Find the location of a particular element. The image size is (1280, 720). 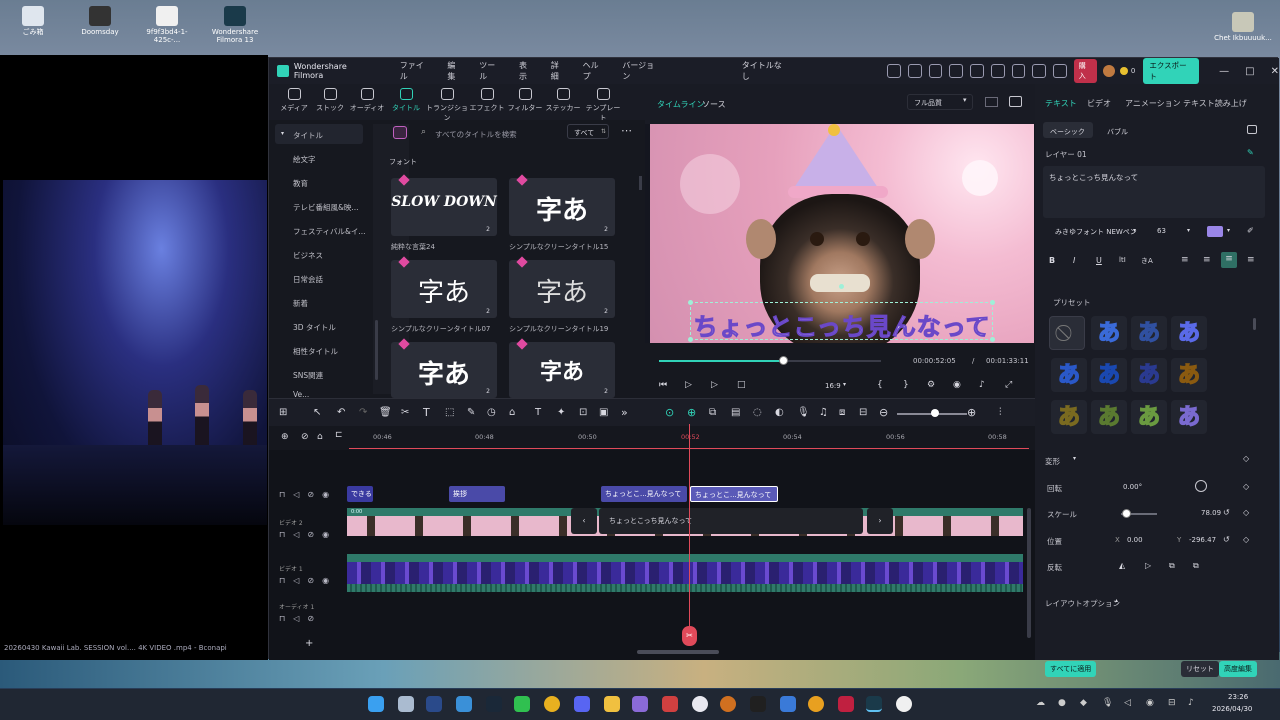

category-scrollbar is located at coordinates (376, 350).